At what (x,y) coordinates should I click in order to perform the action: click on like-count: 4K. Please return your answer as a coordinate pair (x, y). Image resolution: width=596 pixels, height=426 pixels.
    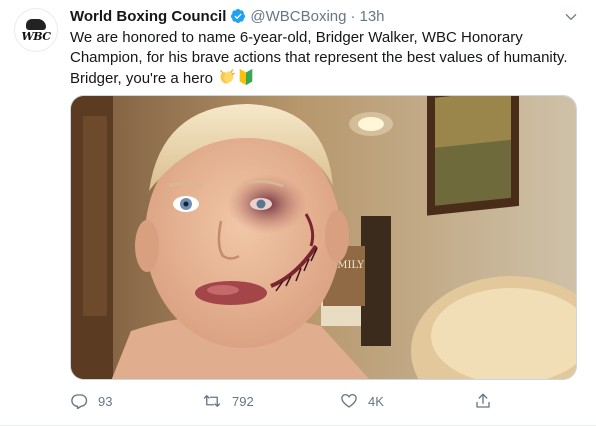
    Looking at the image, I should click on (376, 401).